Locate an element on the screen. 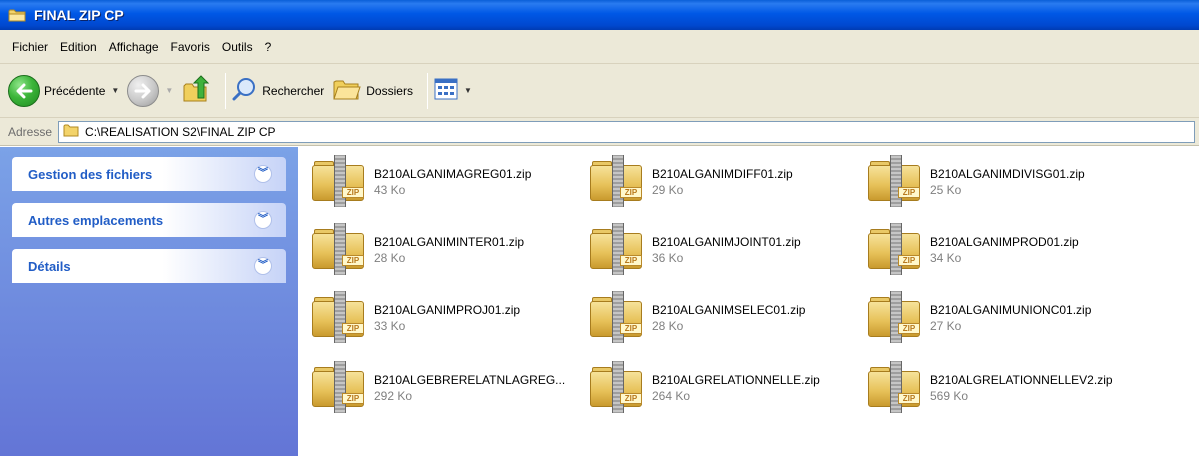  forward-button: ▼ is located at coordinates (150, 91).